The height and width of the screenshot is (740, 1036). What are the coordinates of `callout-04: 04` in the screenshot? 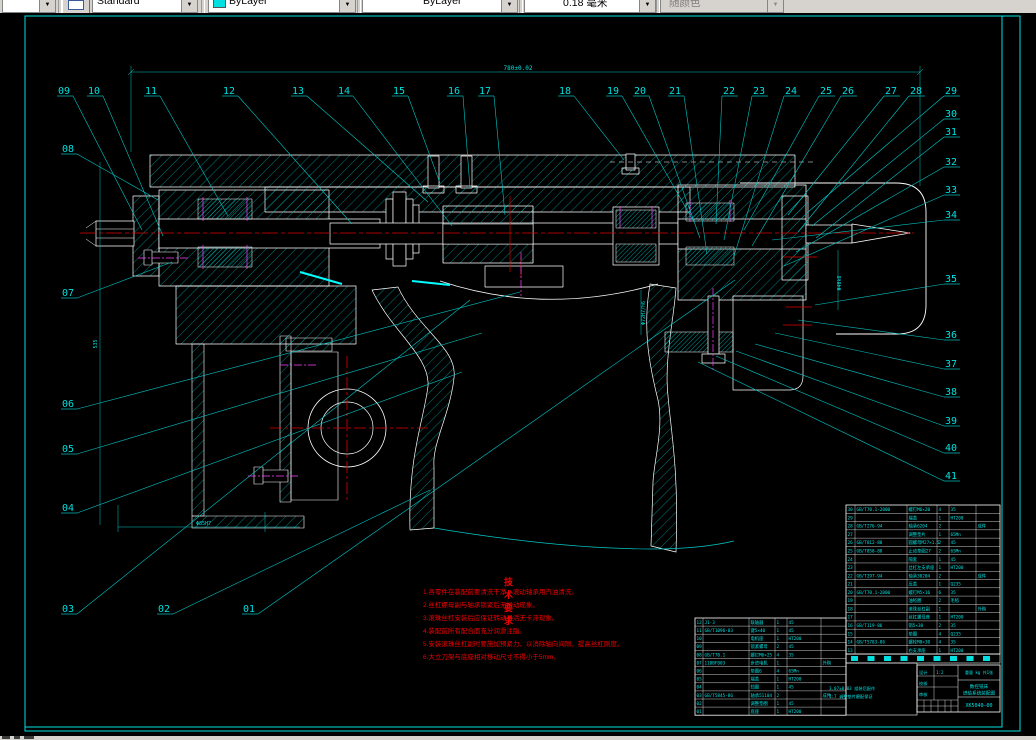 It's located at (262, 442).